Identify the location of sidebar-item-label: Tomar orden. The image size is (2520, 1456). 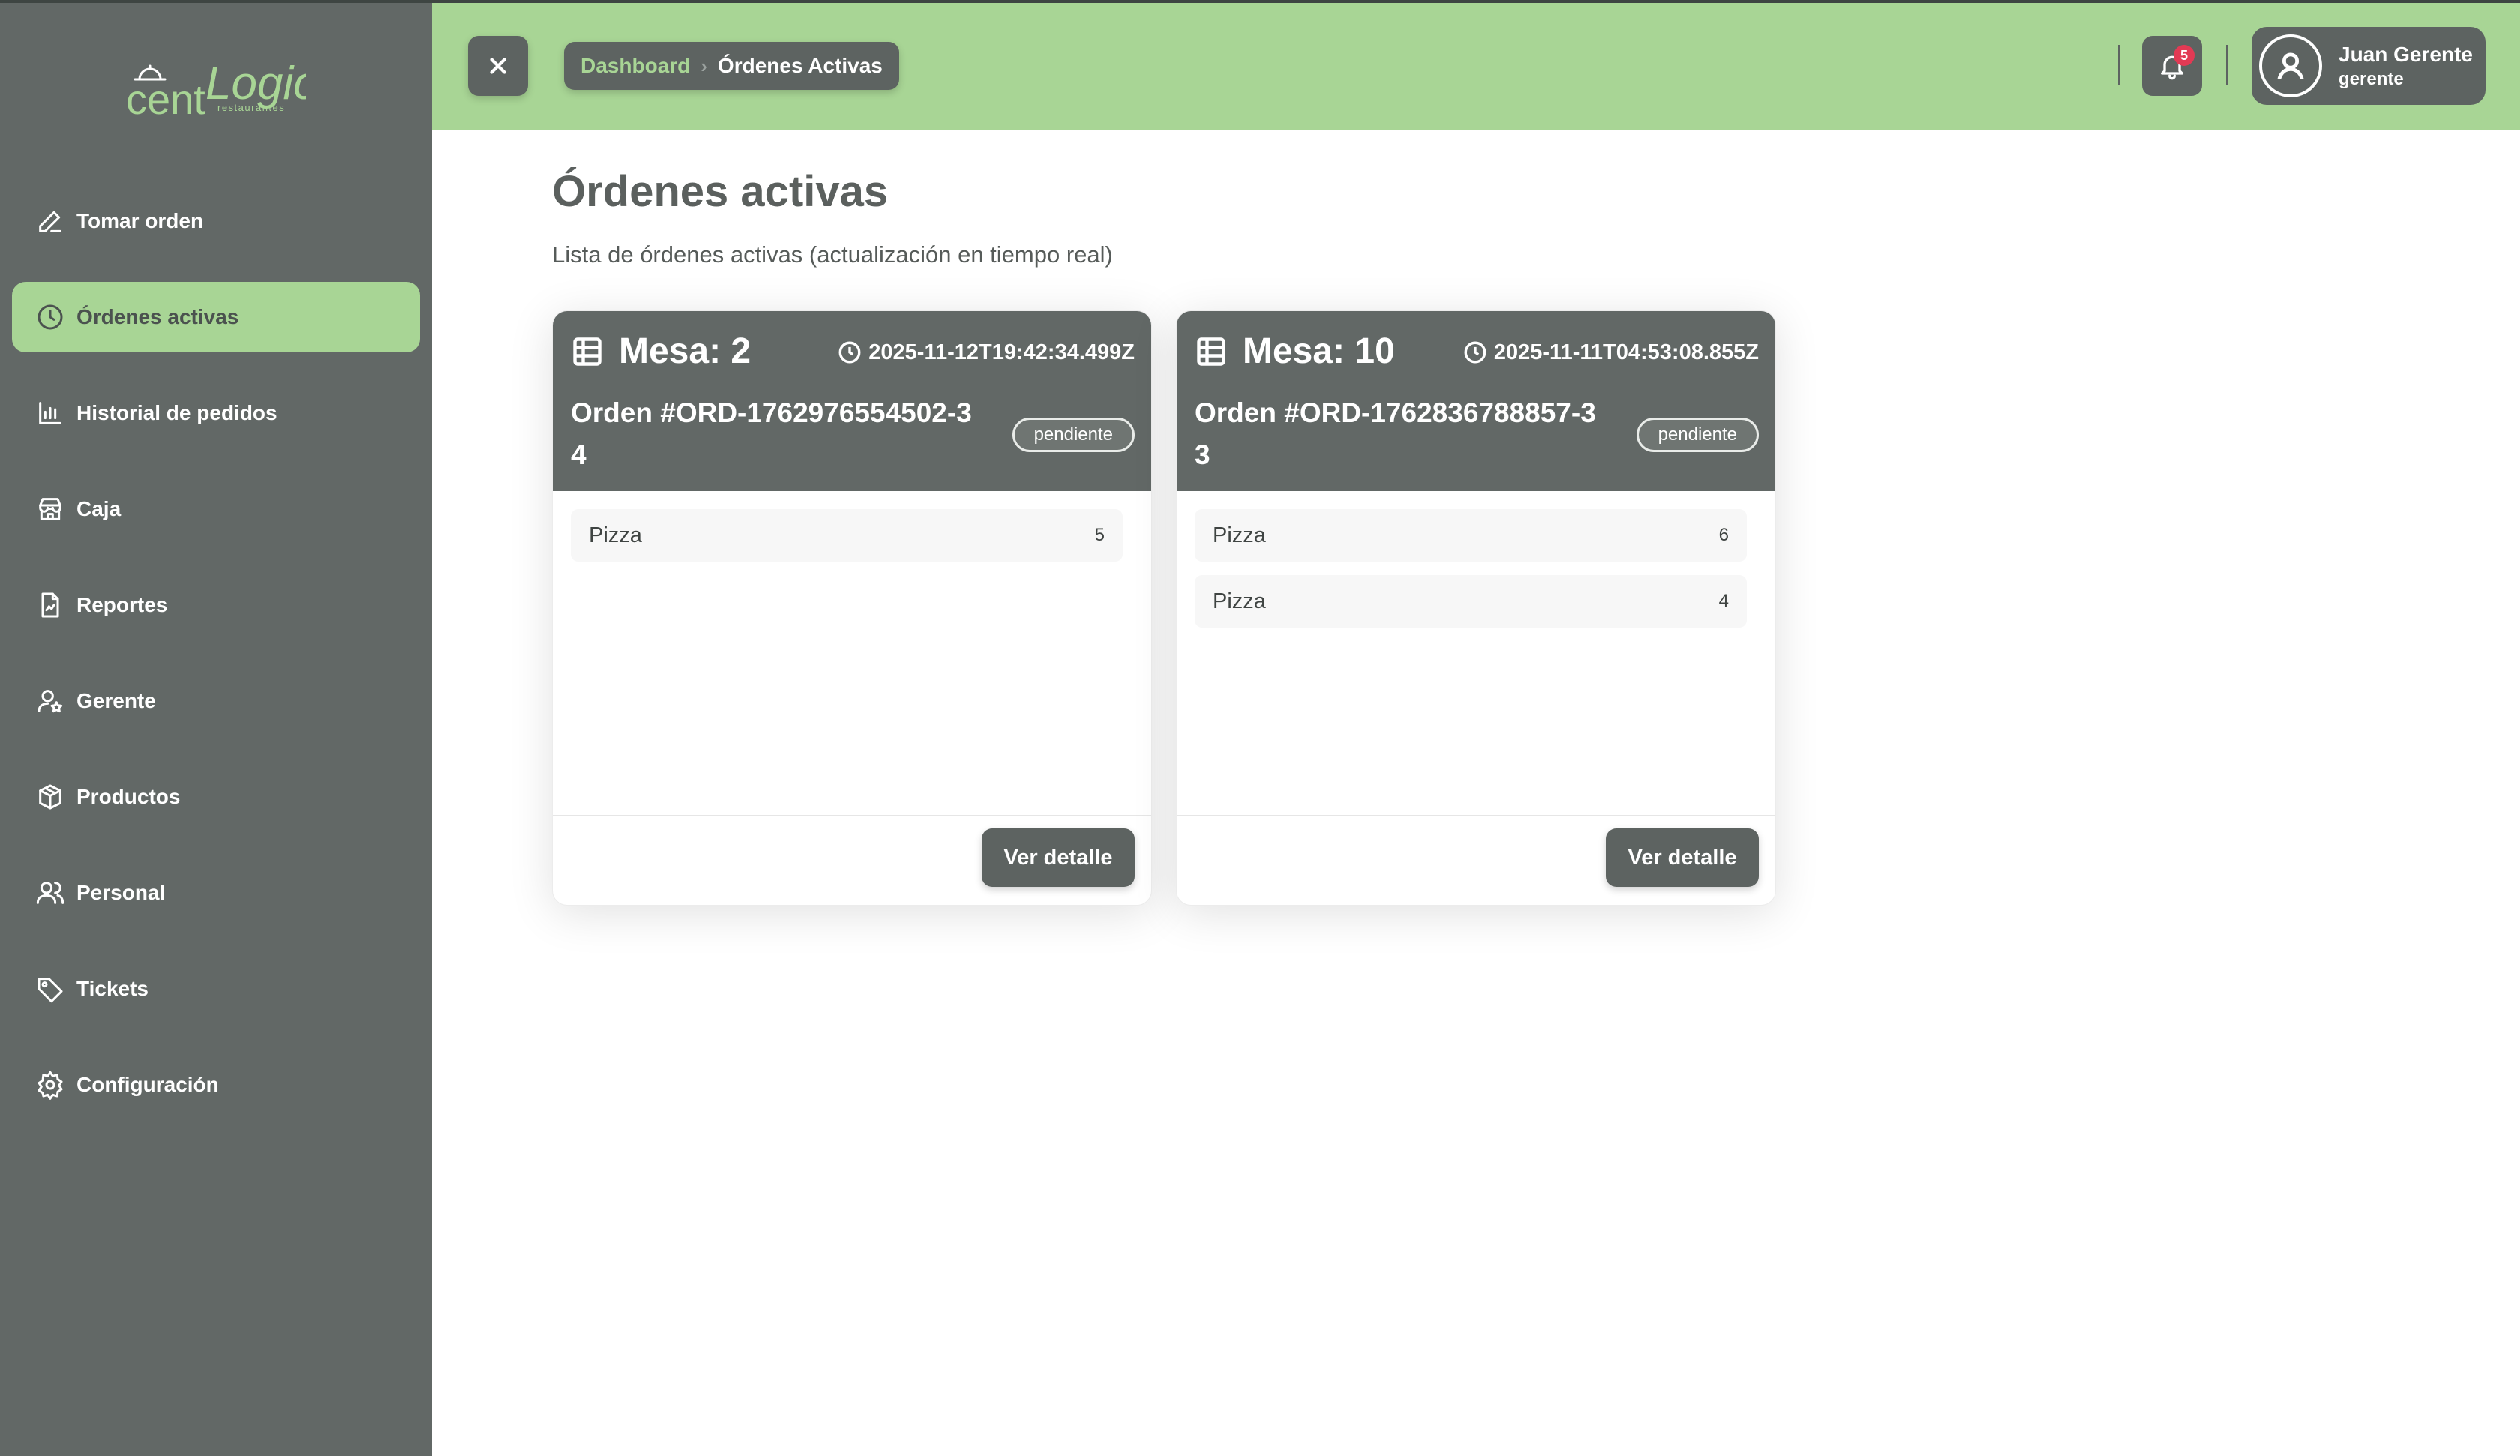
(140, 220).